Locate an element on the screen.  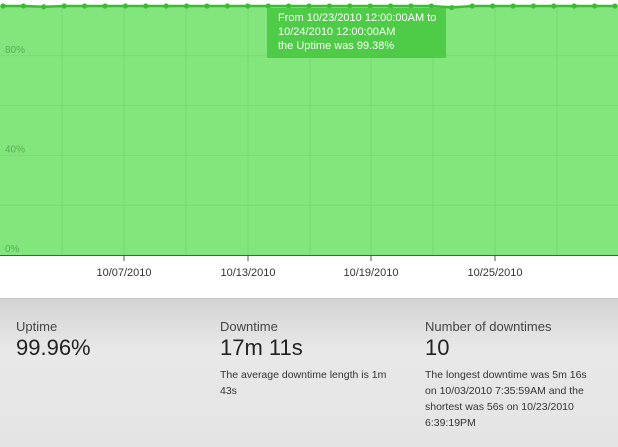
downtime-note: The average downtime length is 1m 43s is located at coordinates (303, 383).